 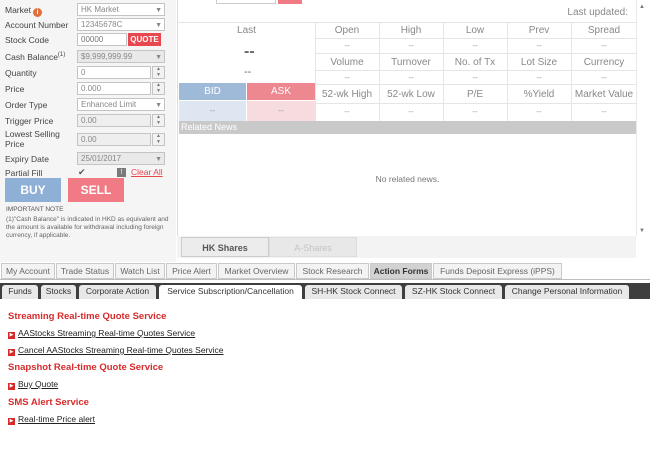 I want to click on lowest-selling-price-stepper: ▲ ▼, so click(x=158, y=139).